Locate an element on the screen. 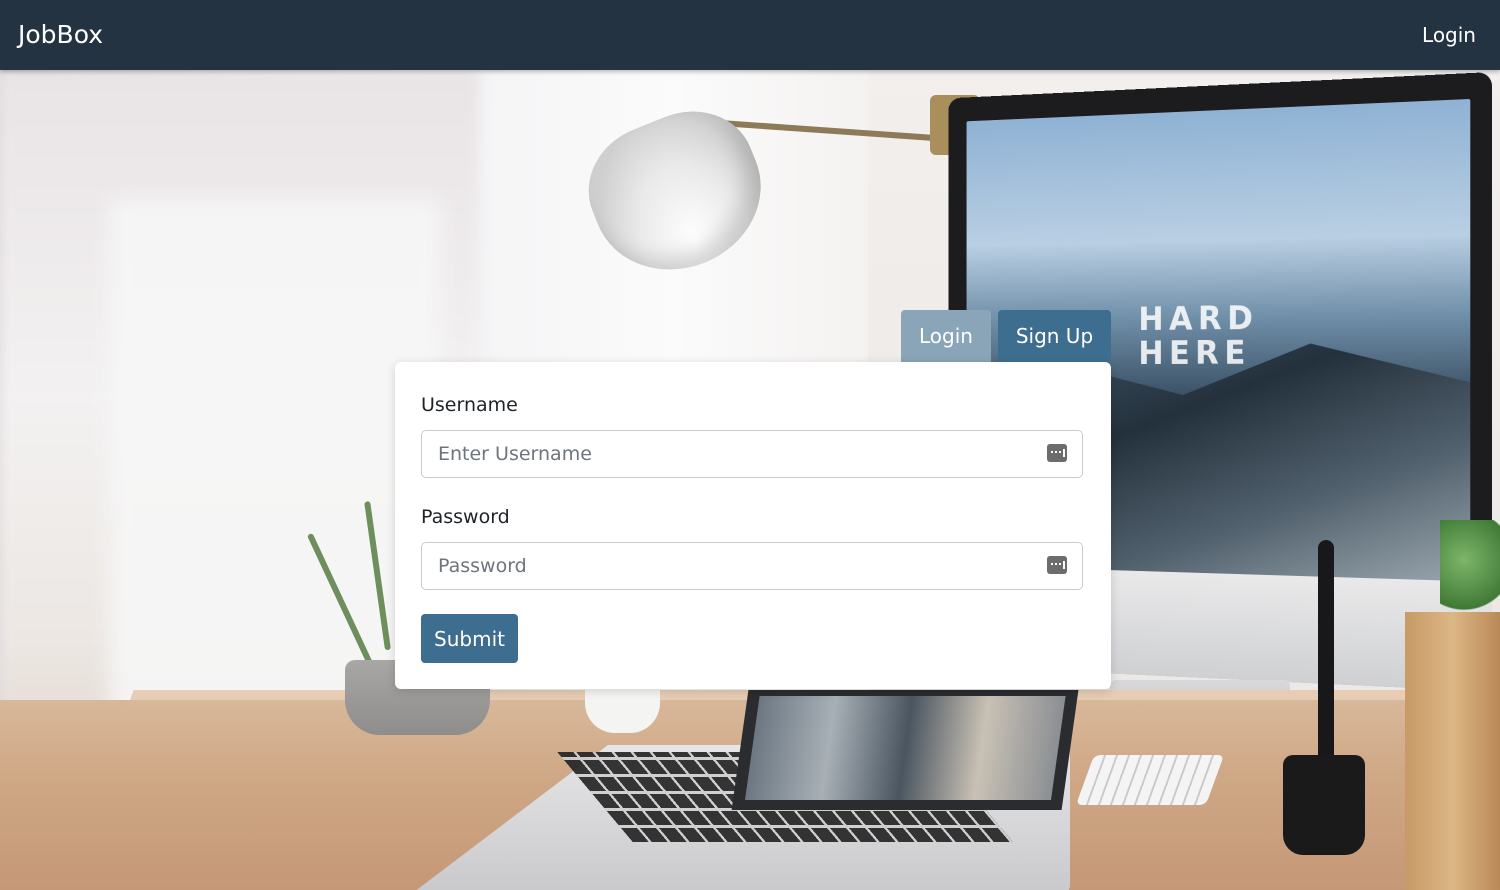 The width and height of the screenshot is (1500, 890). tab-login: Login is located at coordinates (946, 336).